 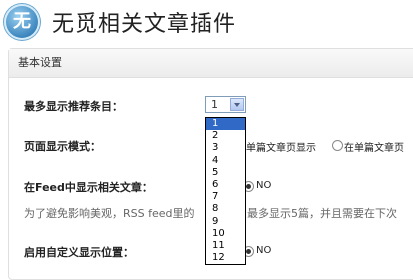 I want to click on dropdown-option: 6, so click(x=225, y=185).